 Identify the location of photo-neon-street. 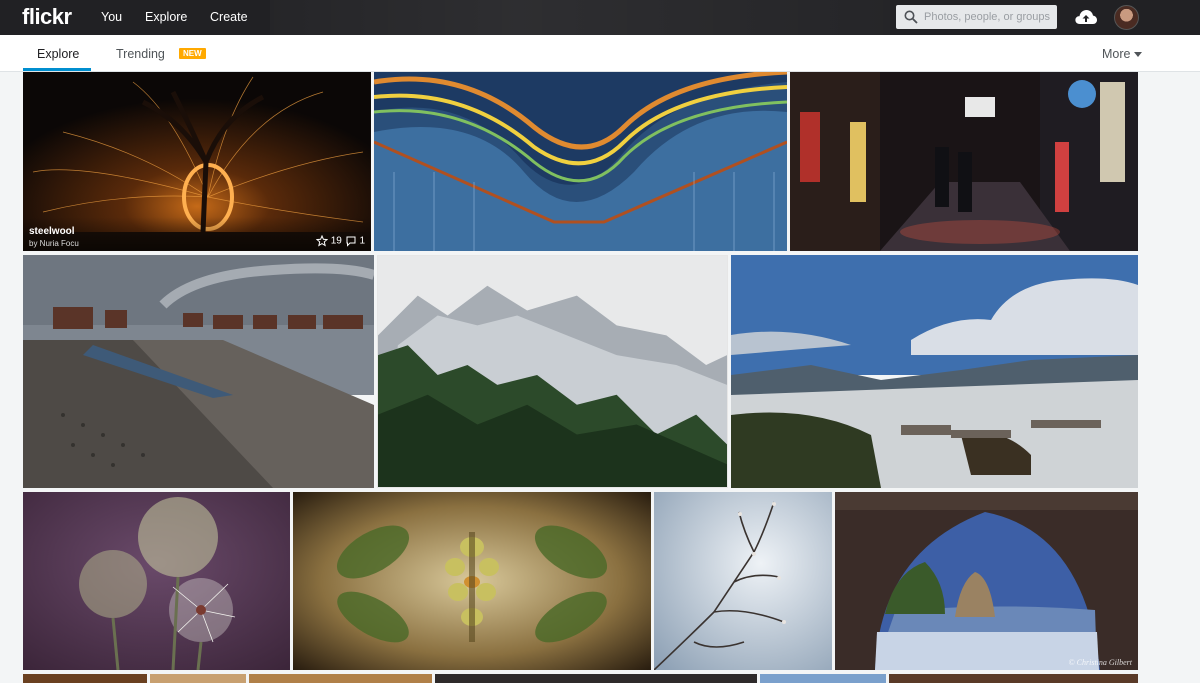
(964, 161).